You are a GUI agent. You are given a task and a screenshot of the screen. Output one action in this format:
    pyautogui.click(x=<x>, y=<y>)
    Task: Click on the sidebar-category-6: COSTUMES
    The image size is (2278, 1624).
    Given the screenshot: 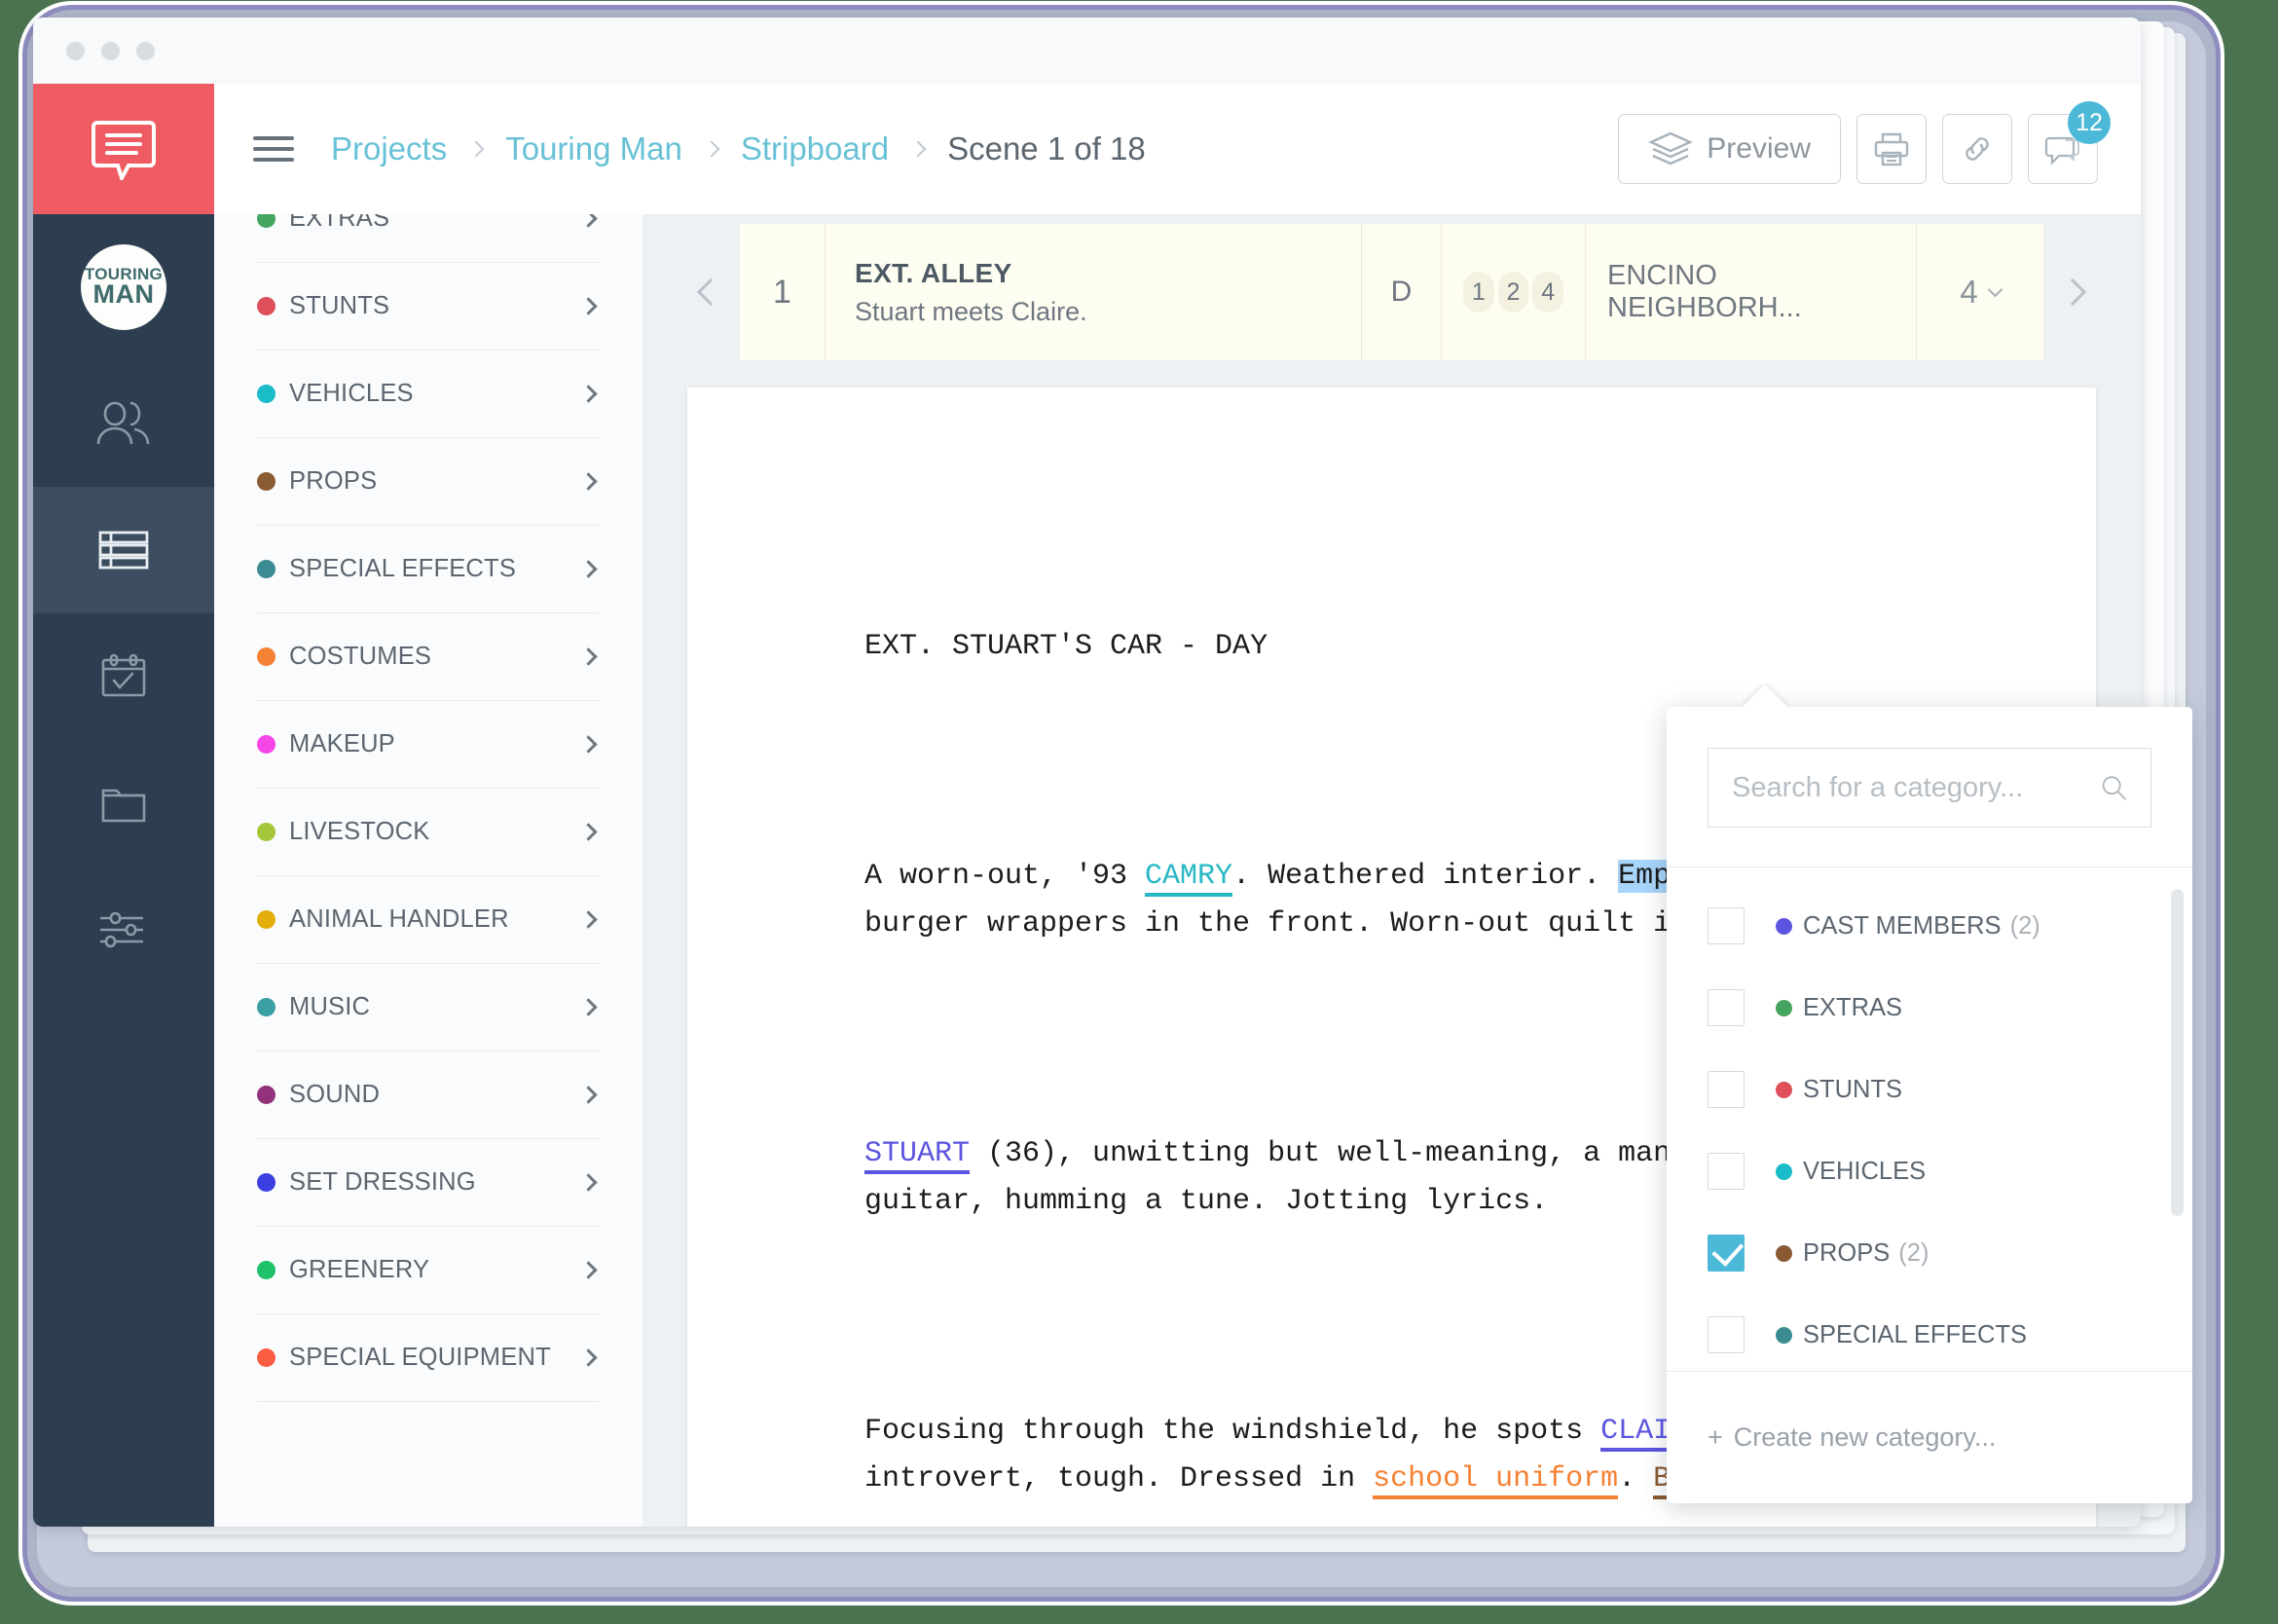 What is the action you would take?
    pyautogui.click(x=429, y=657)
    